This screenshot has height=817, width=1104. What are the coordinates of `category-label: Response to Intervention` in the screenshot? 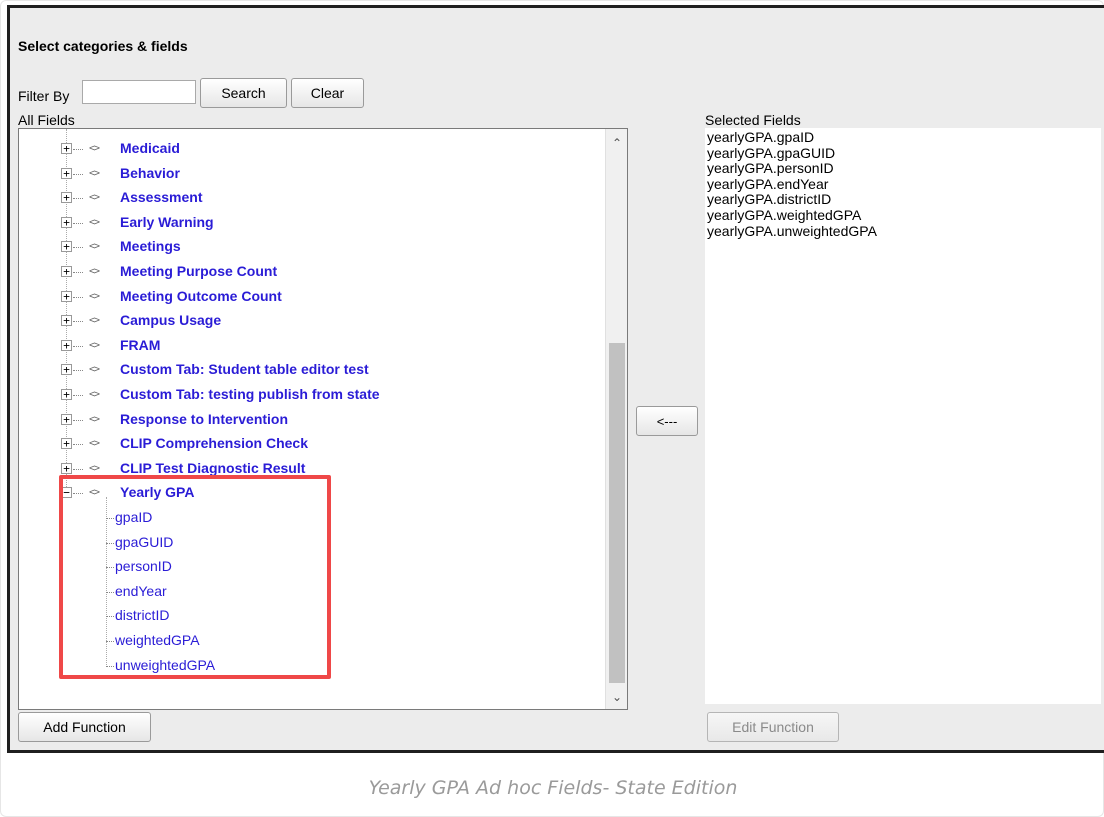 It's located at (204, 419).